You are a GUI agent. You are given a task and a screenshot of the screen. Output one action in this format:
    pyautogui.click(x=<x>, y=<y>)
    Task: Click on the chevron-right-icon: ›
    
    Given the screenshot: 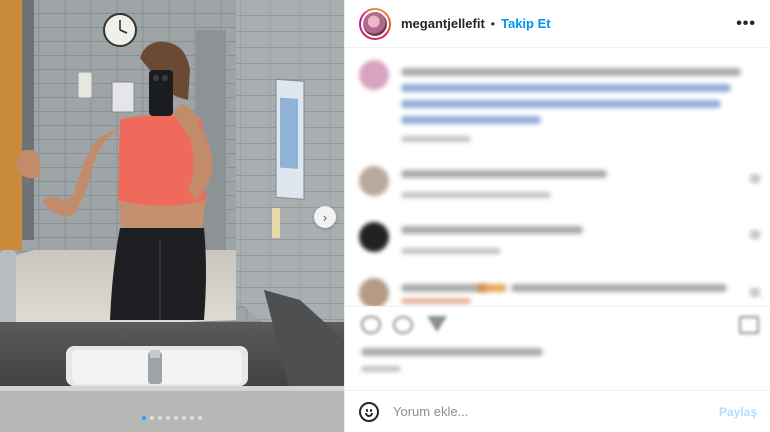 What is the action you would take?
    pyautogui.click(x=325, y=217)
    